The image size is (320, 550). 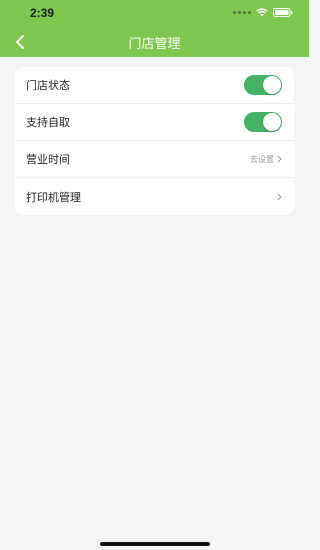 What do you see at coordinates (154, 159) in the screenshot?
I see `row-business-hours: 营业时间 去设置` at bounding box center [154, 159].